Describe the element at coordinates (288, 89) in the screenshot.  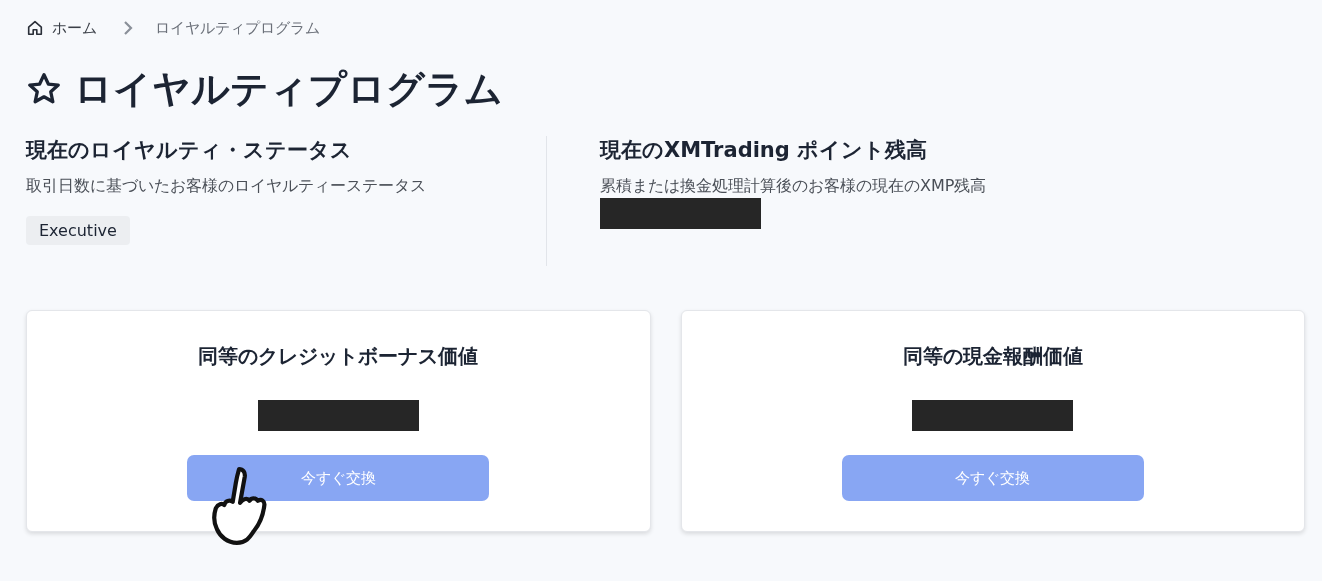
I see `page-title: ロイヤルティプログラム` at that location.